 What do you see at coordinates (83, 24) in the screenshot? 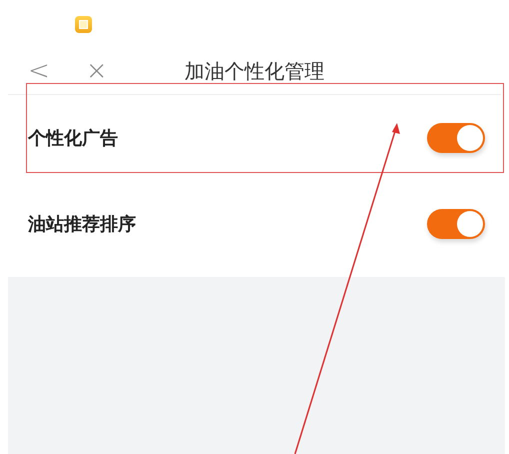
I see `app-icon` at bounding box center [83, 24].